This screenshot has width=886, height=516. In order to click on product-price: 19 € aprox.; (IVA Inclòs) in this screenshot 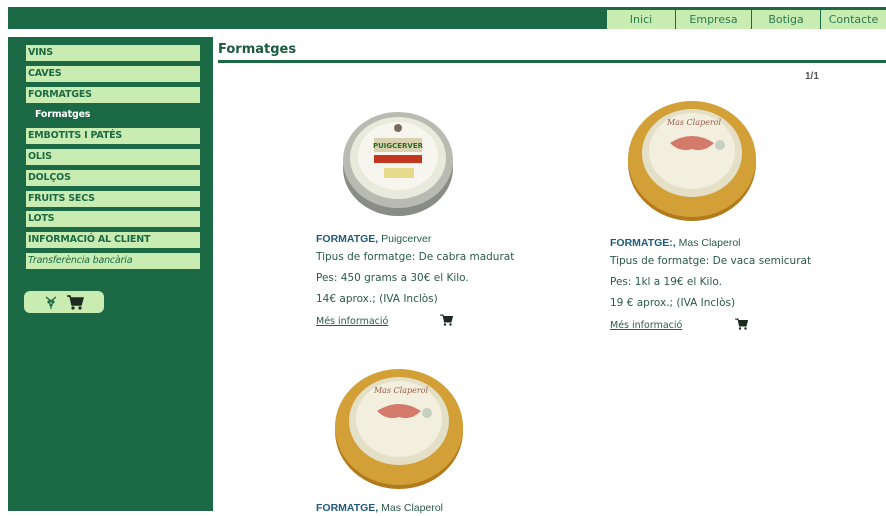, I will do `click(673, 303)`.